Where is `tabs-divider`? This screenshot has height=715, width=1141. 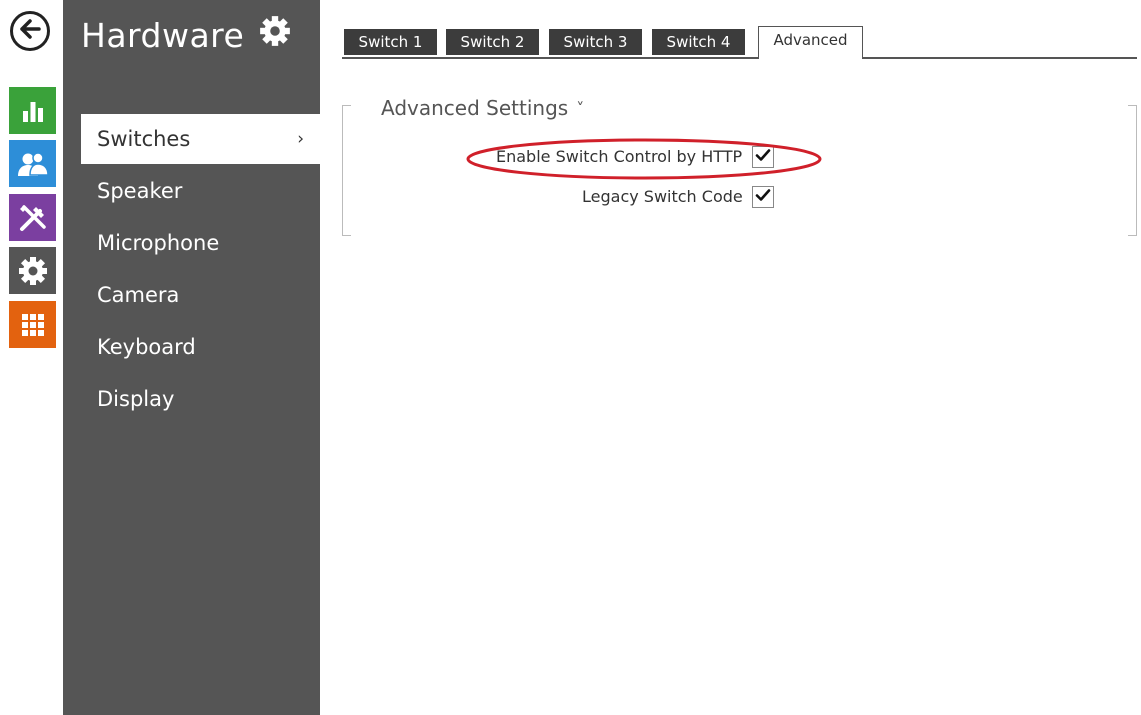 tabs-divider is located at coordinates (550, 58).